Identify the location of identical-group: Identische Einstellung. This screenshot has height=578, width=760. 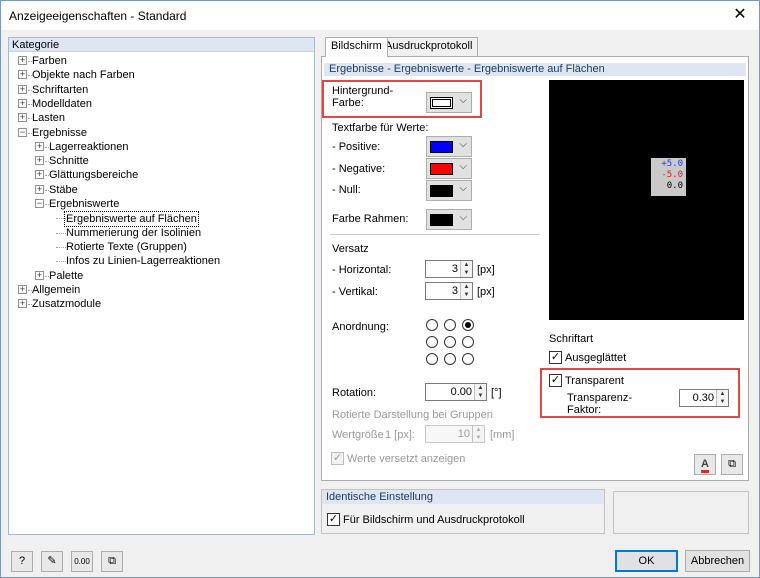
(463, 511).